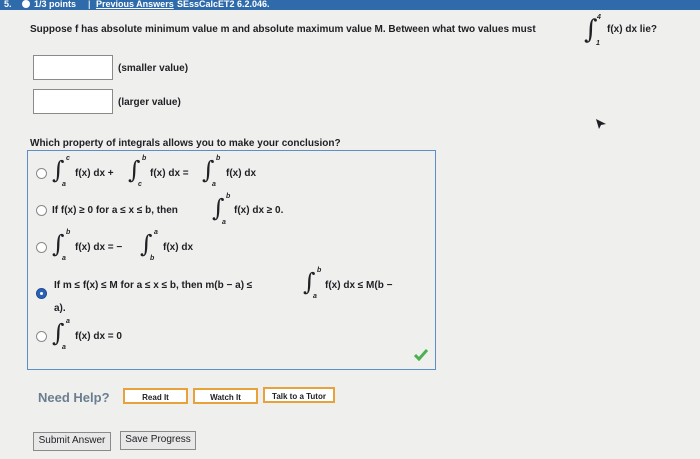 This screenshot has height=459, width=700. I want to click on talk-to-tutor-button: Talk to a Tutor, so click(299, 395).